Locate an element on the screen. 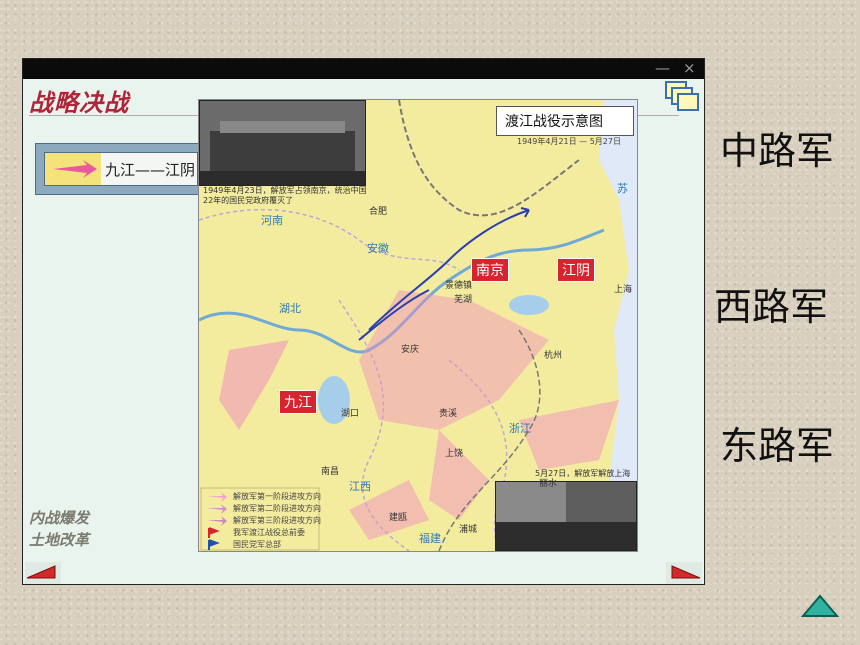  photo-nanjing-image is located at coordinates (282, 143).